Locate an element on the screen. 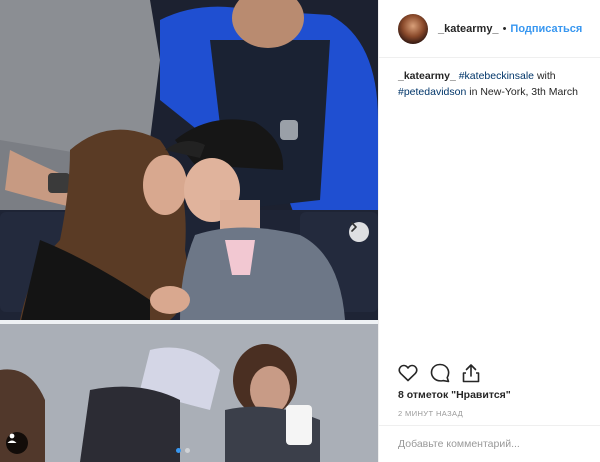 The width and height of the screenshot is (600, 462). chevron-right-icon is located at coordinates (354, 227).